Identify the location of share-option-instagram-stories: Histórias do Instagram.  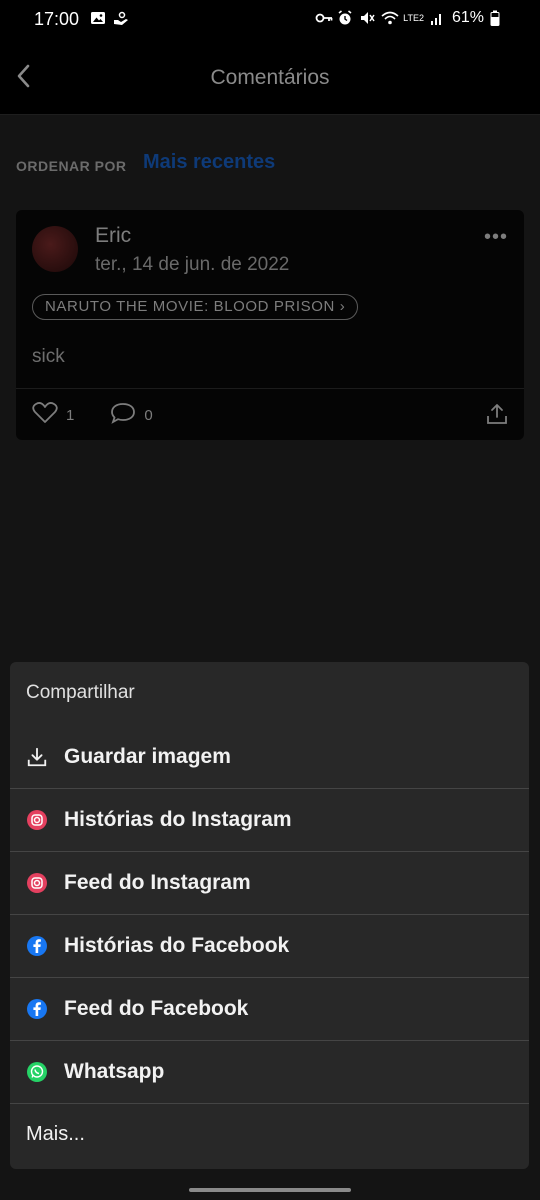
(269, 820).